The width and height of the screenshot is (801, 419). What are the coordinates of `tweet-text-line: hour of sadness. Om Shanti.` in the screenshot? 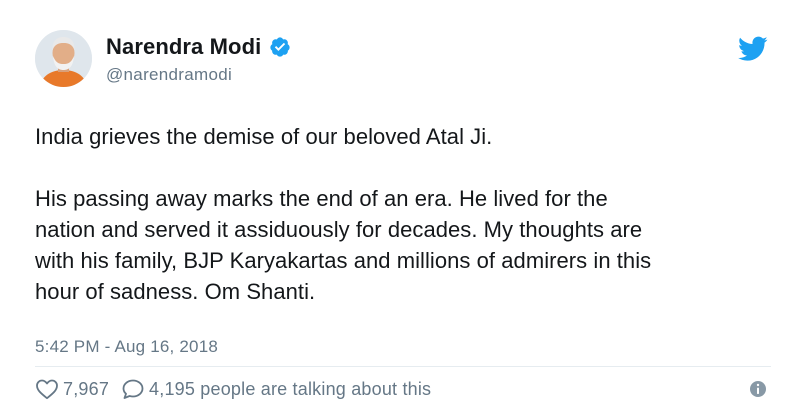 It's located at (175, 291).